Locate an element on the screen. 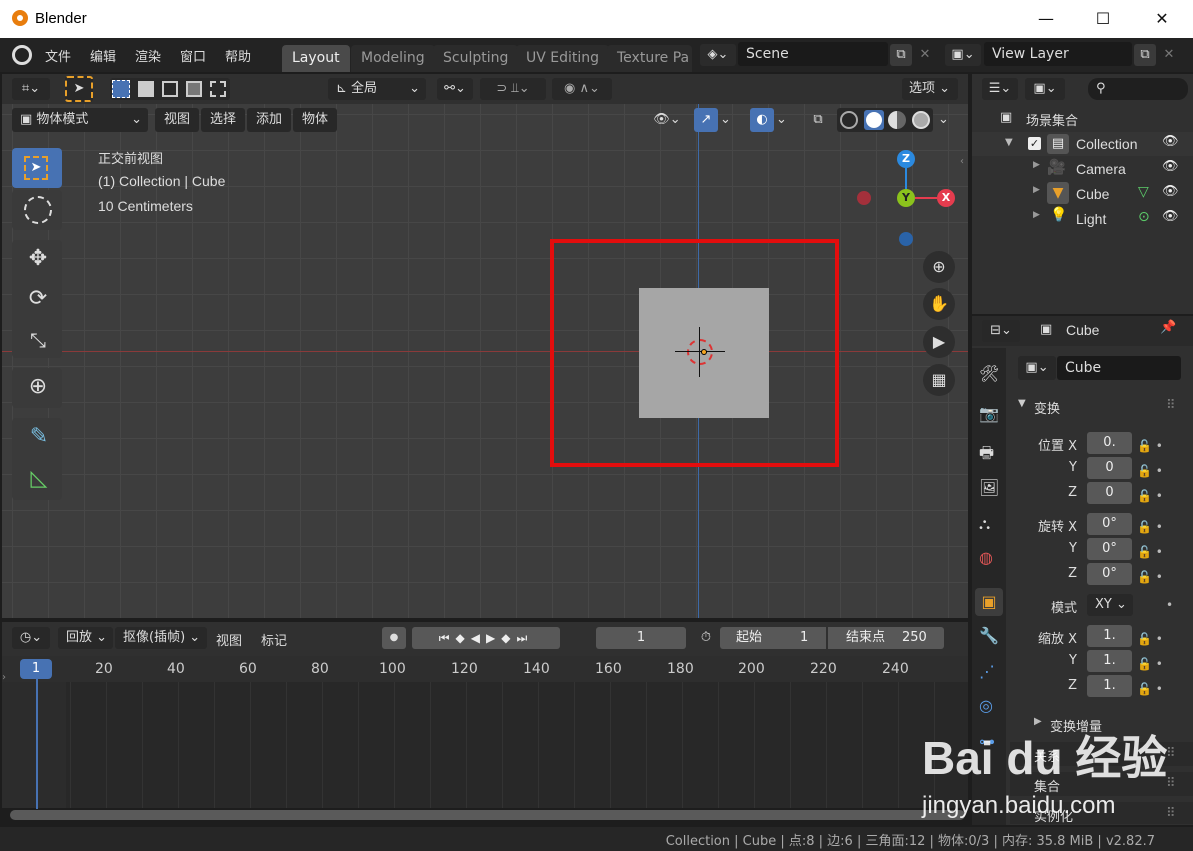 The image size is (1193, 851). object-name-field: Cube is located at coordinates (1119, 368).